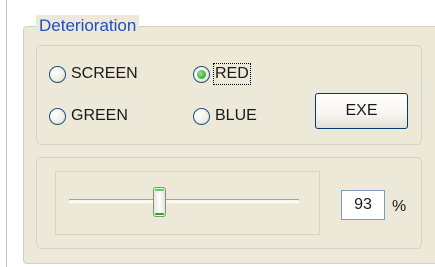 The width and height of the screenshot is (435, 267). I want to click on exe-button: EXE, so click(361, 111).